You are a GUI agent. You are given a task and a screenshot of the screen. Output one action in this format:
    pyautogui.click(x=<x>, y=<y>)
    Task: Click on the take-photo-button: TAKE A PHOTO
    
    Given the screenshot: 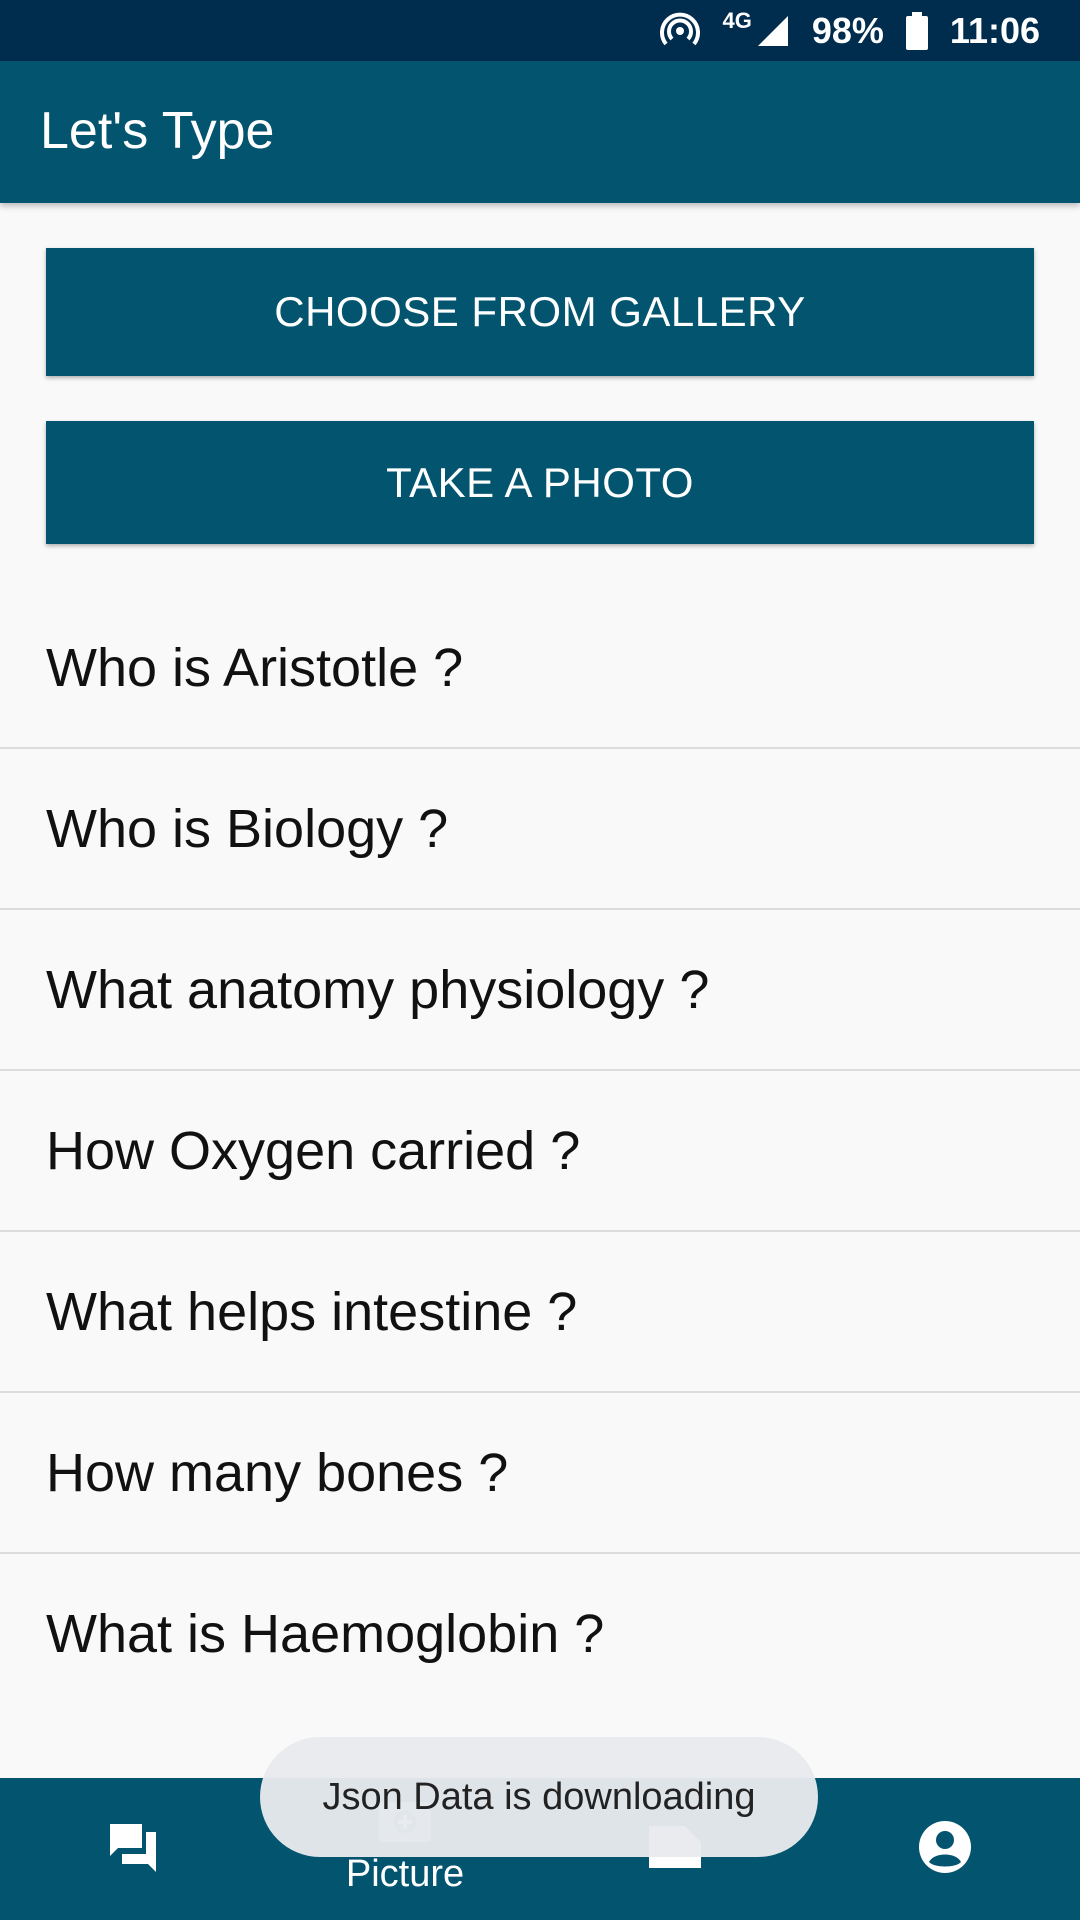 What is the action you would take?
    pyautogui.click(x=540, y=482)
    